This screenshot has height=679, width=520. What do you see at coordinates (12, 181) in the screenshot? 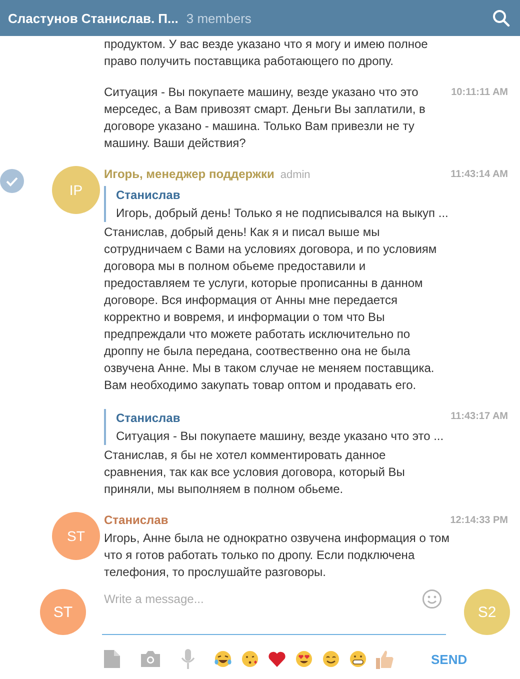
I see `checkmark-icon` at bounding box center [12, 181].